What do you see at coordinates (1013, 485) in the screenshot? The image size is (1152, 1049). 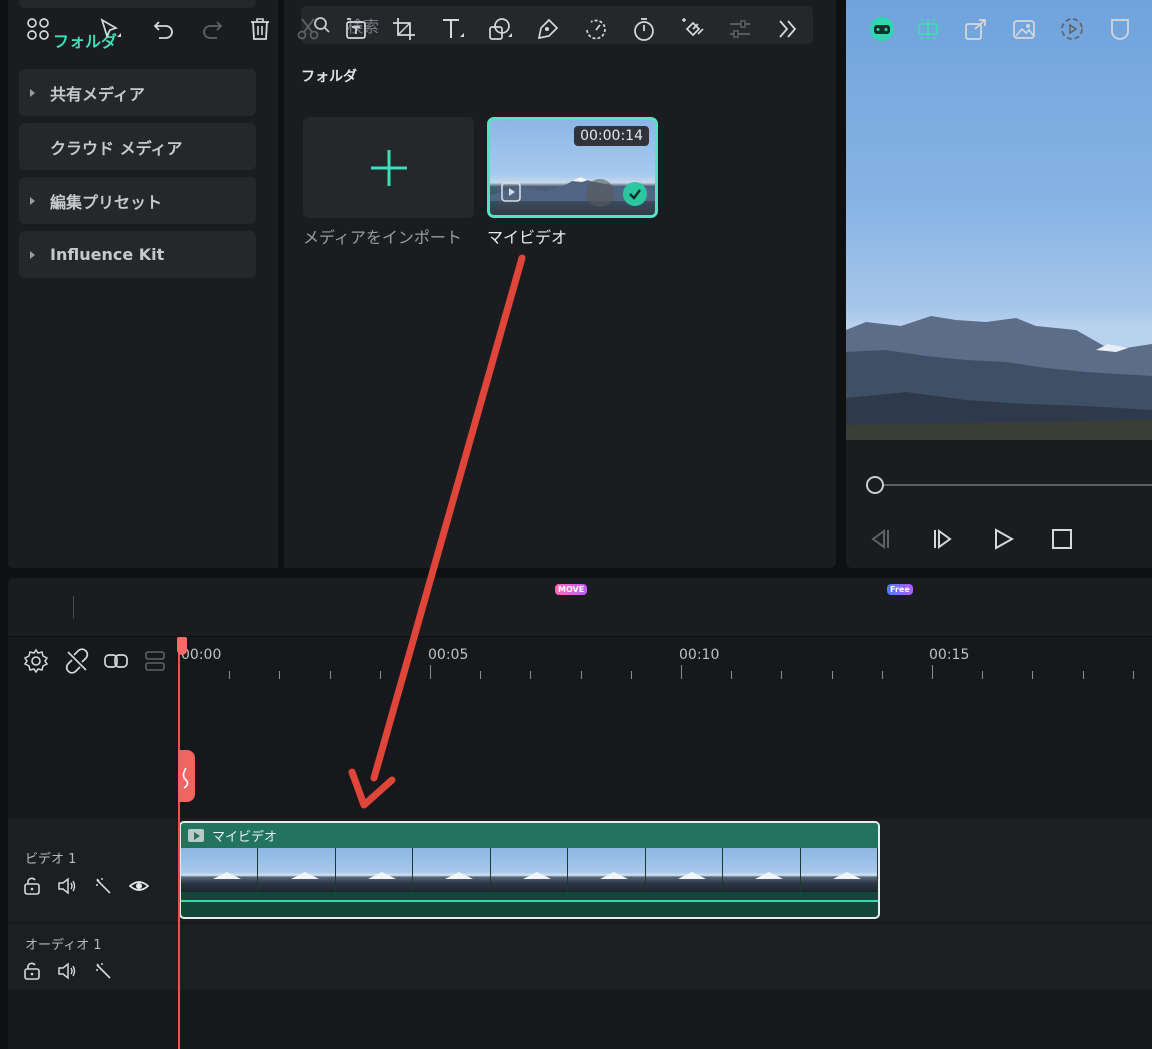 I see `preview-scrubber-track` at bounding box center [1013, 485].